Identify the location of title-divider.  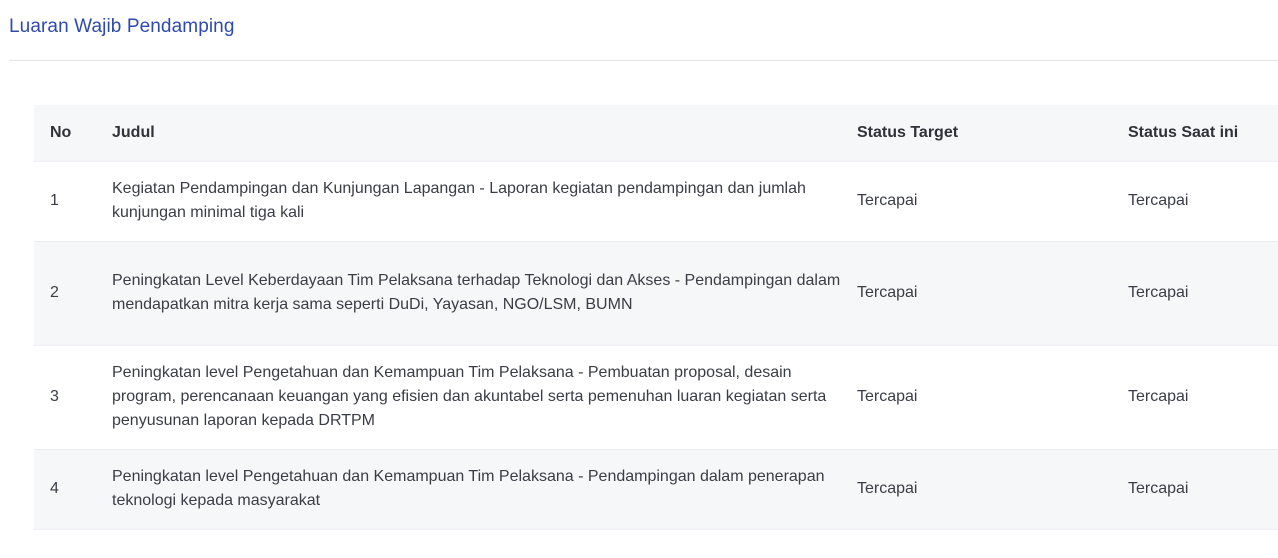
(643, 60).